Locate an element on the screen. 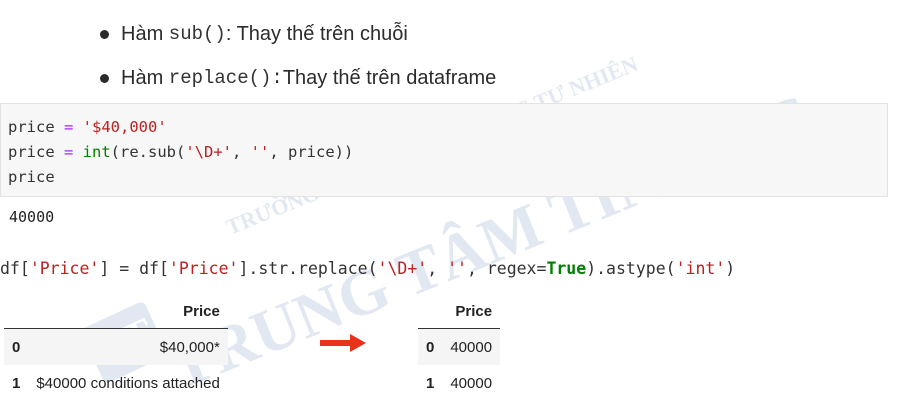 This screenshot has width=897, height=410. bullet-suffix: : Thay thế trên chuỗi is located at coordinates (316, 33).